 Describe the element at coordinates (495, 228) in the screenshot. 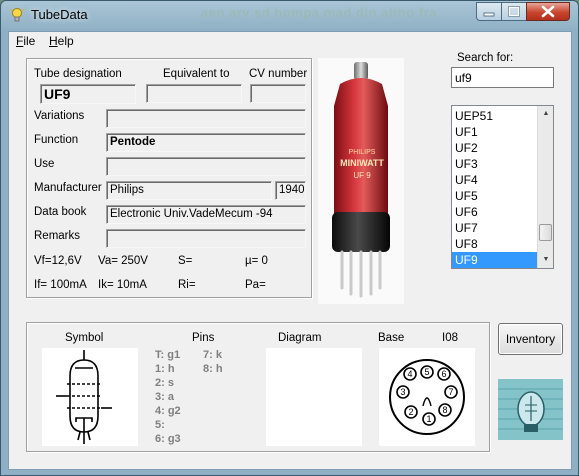

I see `list-item: UF7` at that location.